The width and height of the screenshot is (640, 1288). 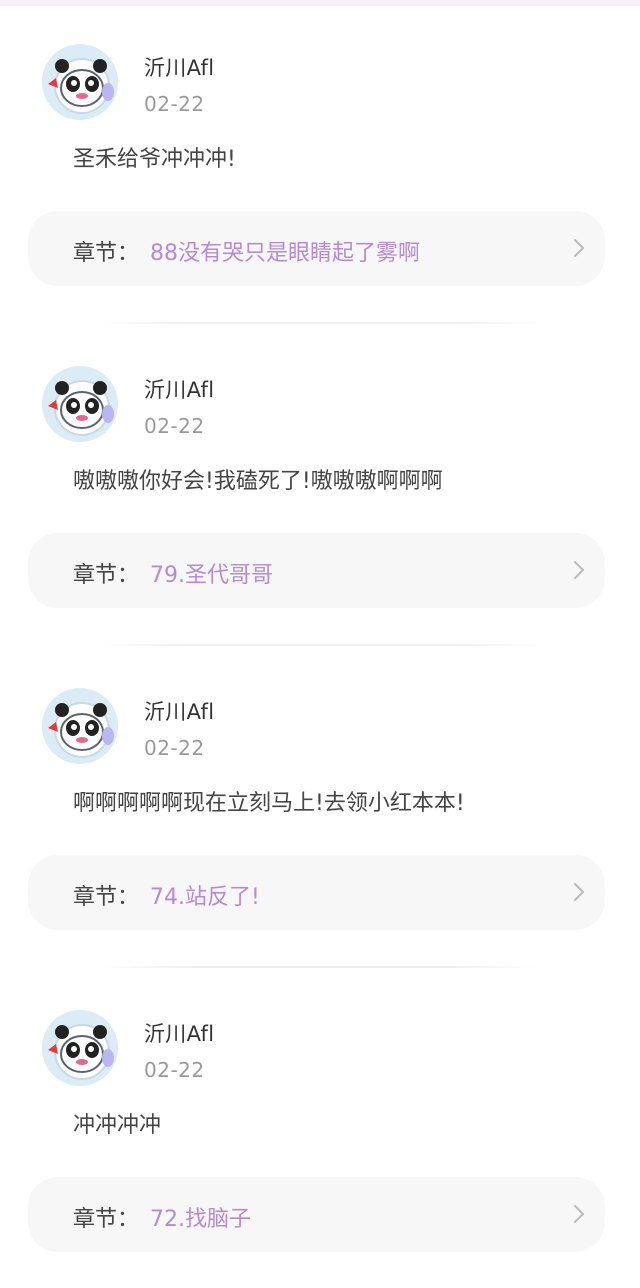 I want to click on chapter-link: 章节： 88没有哭只是眼睛起了雾啊, so click(x=316, y=248).